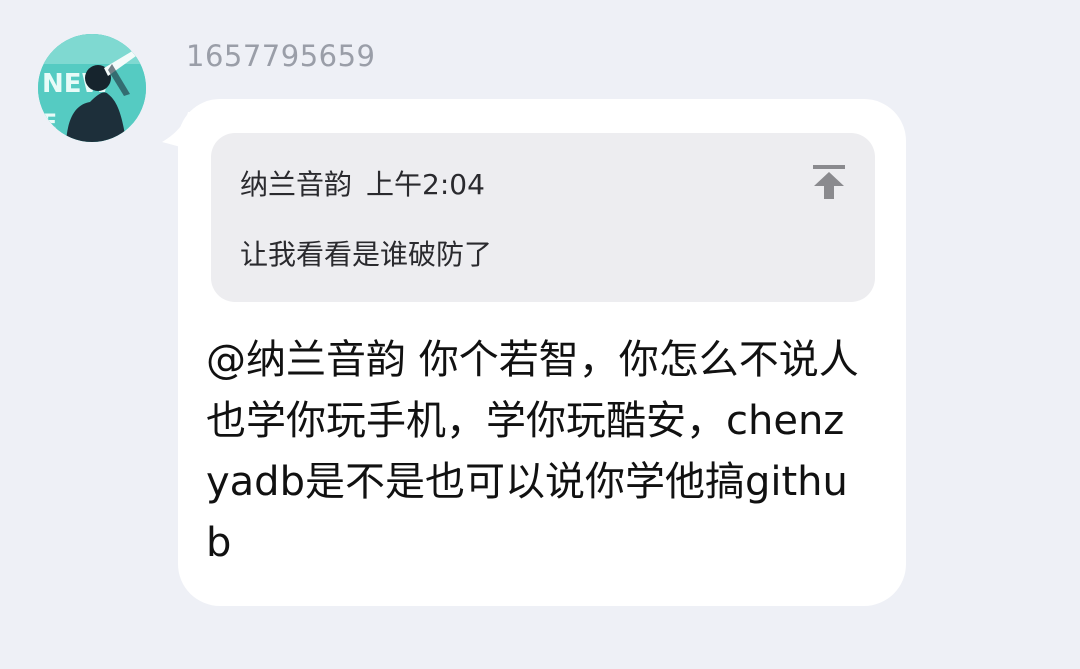  I want to click on quote-time: 上午2:04, so click(425, 184).